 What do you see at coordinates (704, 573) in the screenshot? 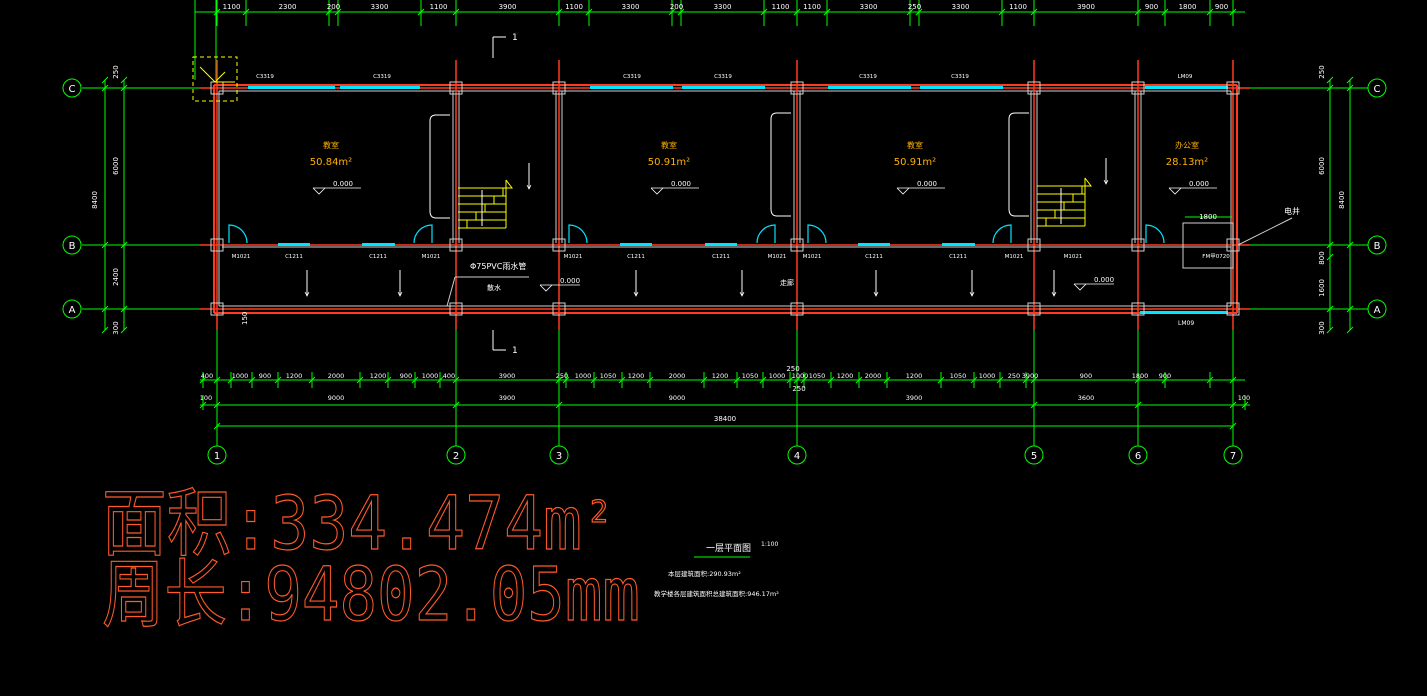
I see `area-note-1: 本层建筑面积:290.93m²` at bounding box center [704, 573].